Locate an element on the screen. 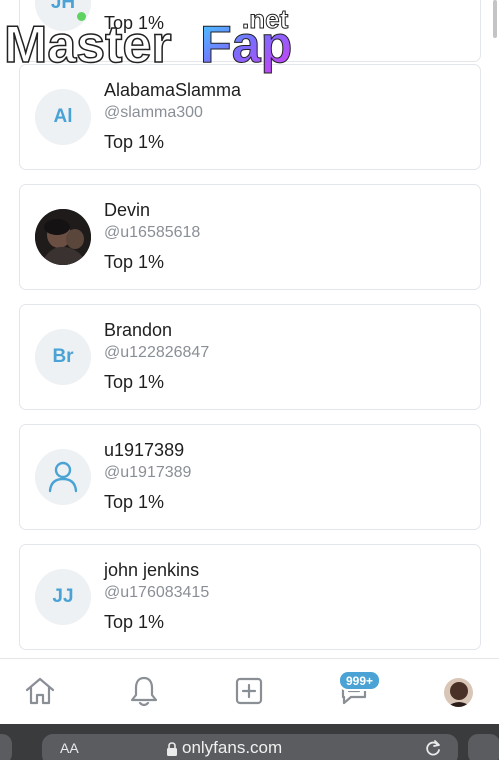 The image size is (499, 760). profile-avatar is located at coordinates (458, 692).